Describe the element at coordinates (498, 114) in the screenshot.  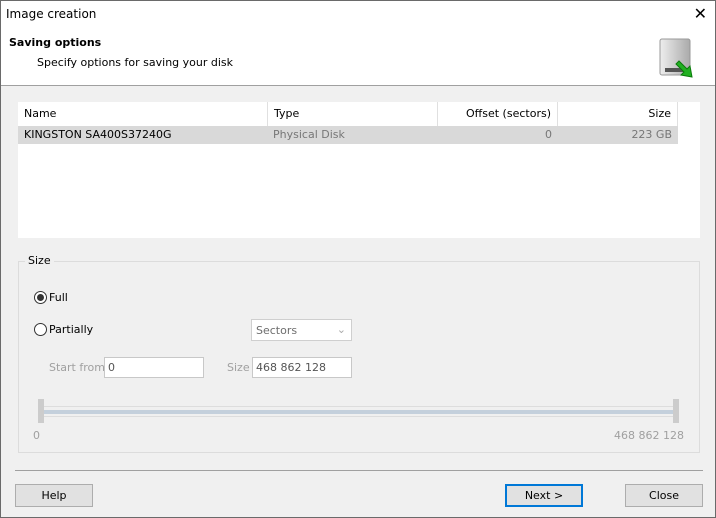
I see `column-header-offset: Offset (sectors)` at that location.